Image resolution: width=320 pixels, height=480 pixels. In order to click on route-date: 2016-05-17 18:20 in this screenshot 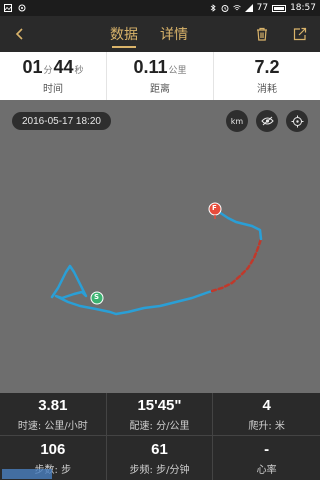, I will do `click(61, 121)`.